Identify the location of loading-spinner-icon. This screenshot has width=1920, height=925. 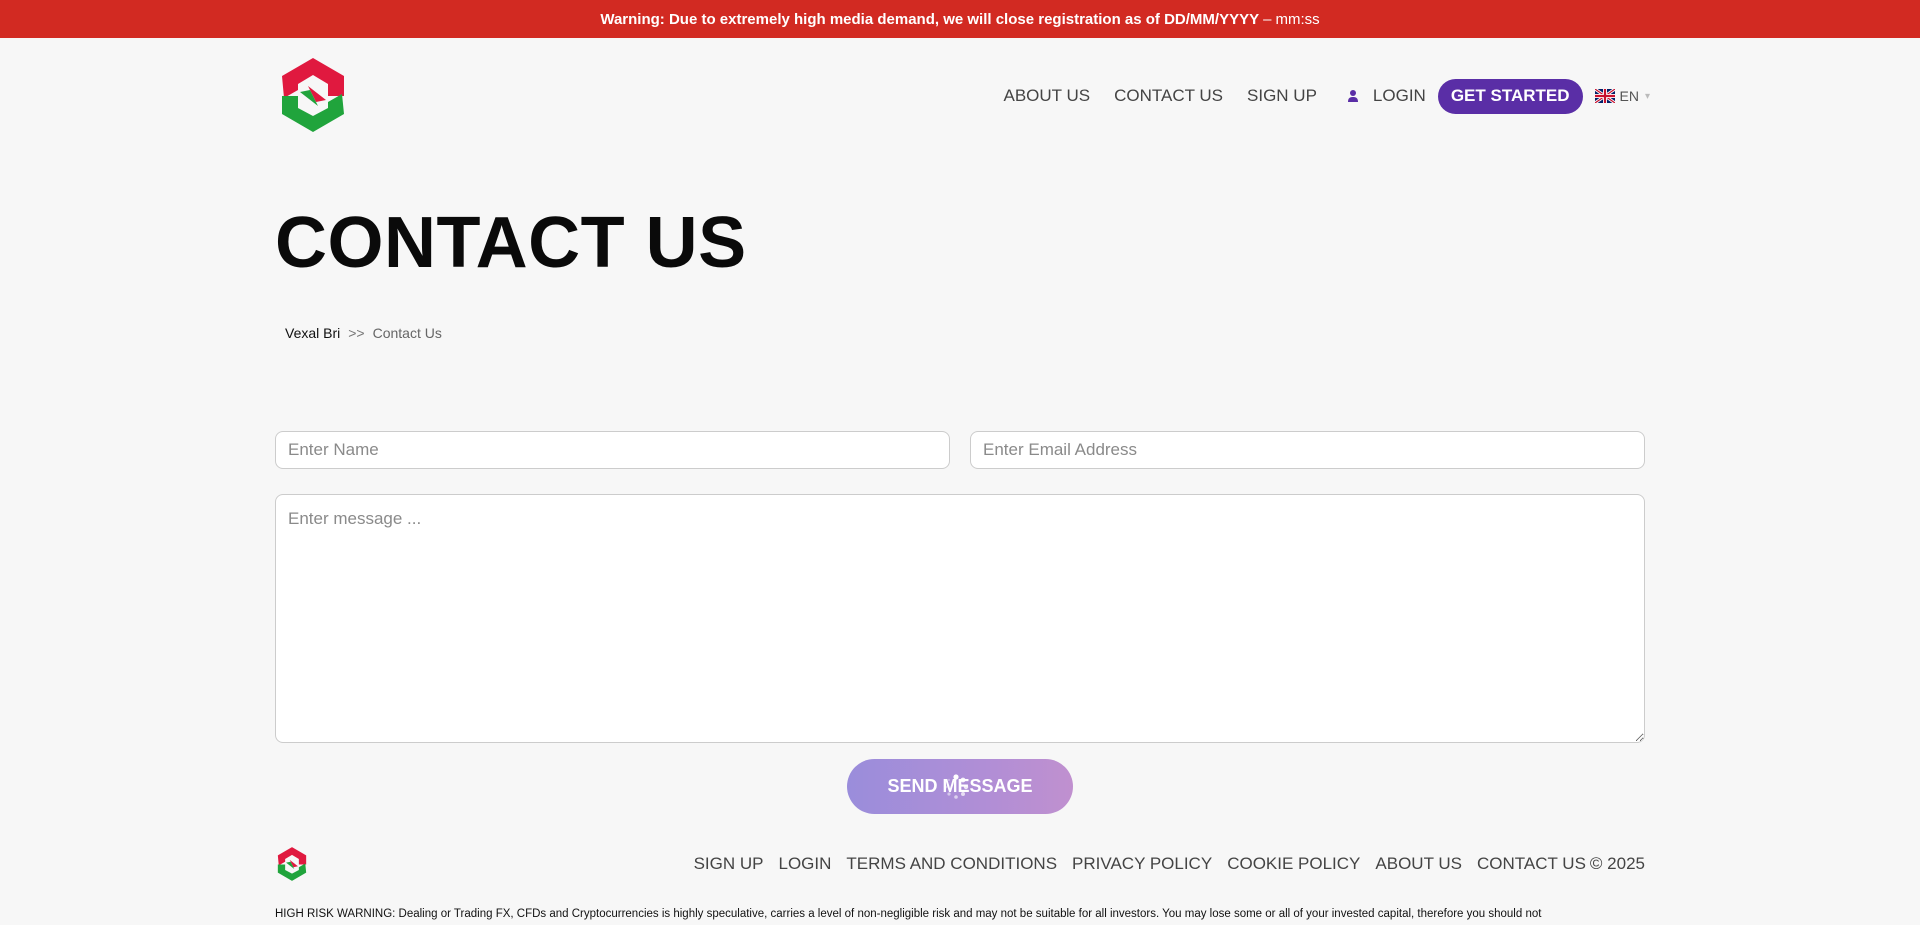
(956, 786).